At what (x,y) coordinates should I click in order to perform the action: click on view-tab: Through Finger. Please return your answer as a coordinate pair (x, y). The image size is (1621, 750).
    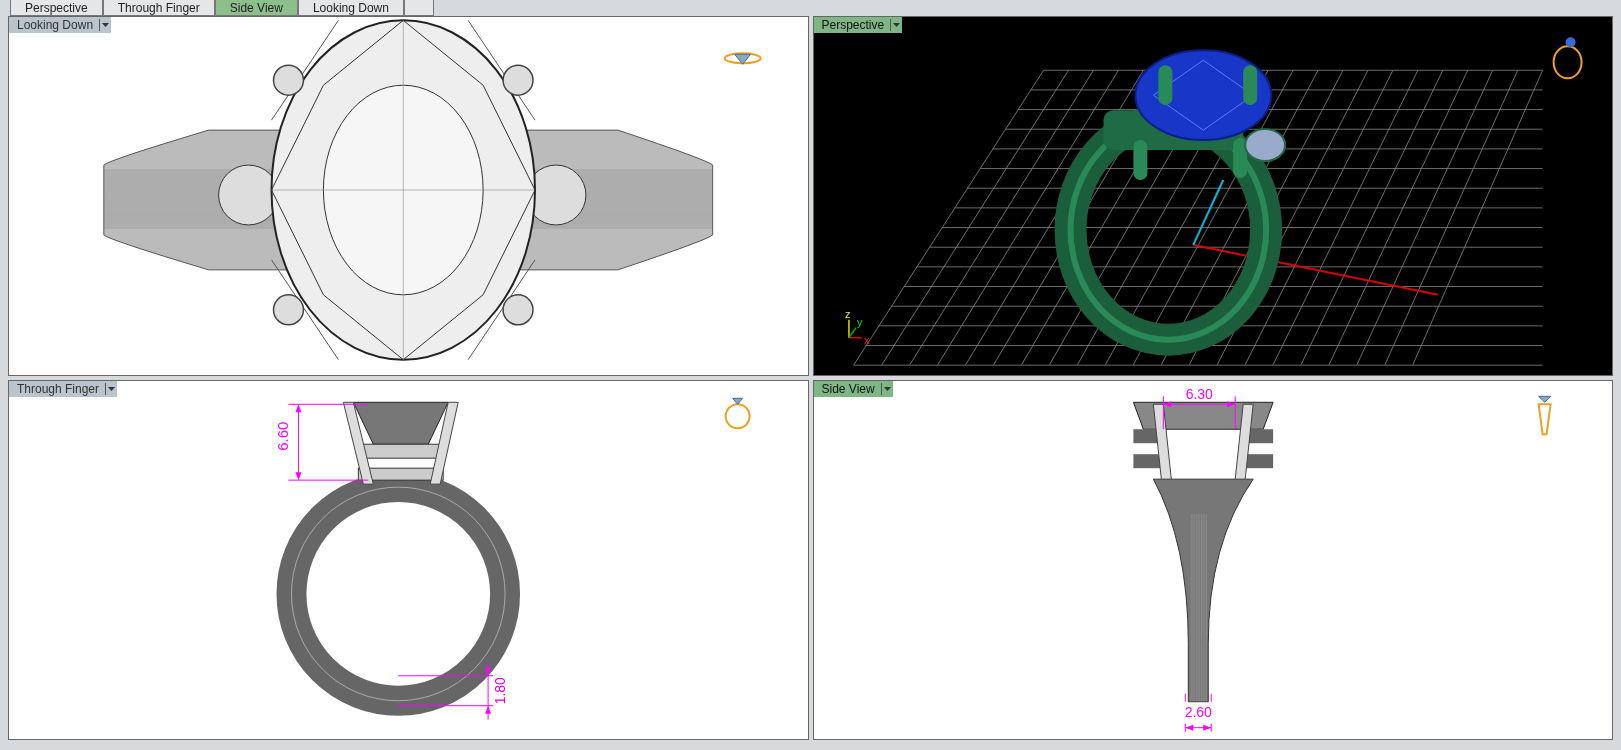
    Looking at the image, I should click on (158, 8).